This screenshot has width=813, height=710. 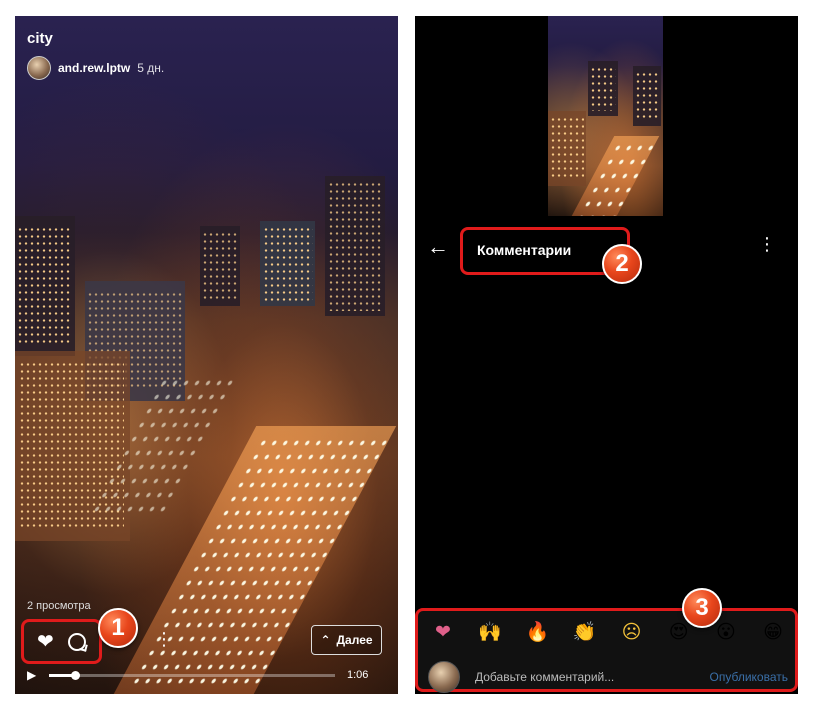 What do you see at coordinates (39, 68) in the screenshot?
I see `author-avatar` at bounding box center [39, 68].